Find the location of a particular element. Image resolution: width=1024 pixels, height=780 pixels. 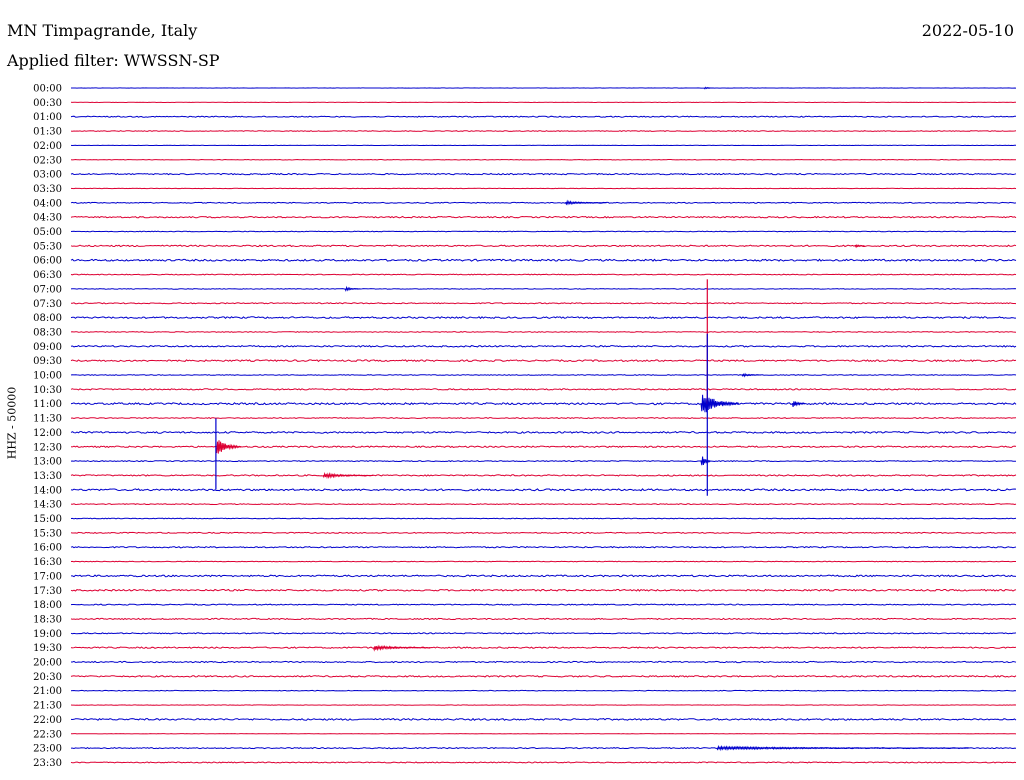

time-label: 07:30 is located at coordinates (47, 304).